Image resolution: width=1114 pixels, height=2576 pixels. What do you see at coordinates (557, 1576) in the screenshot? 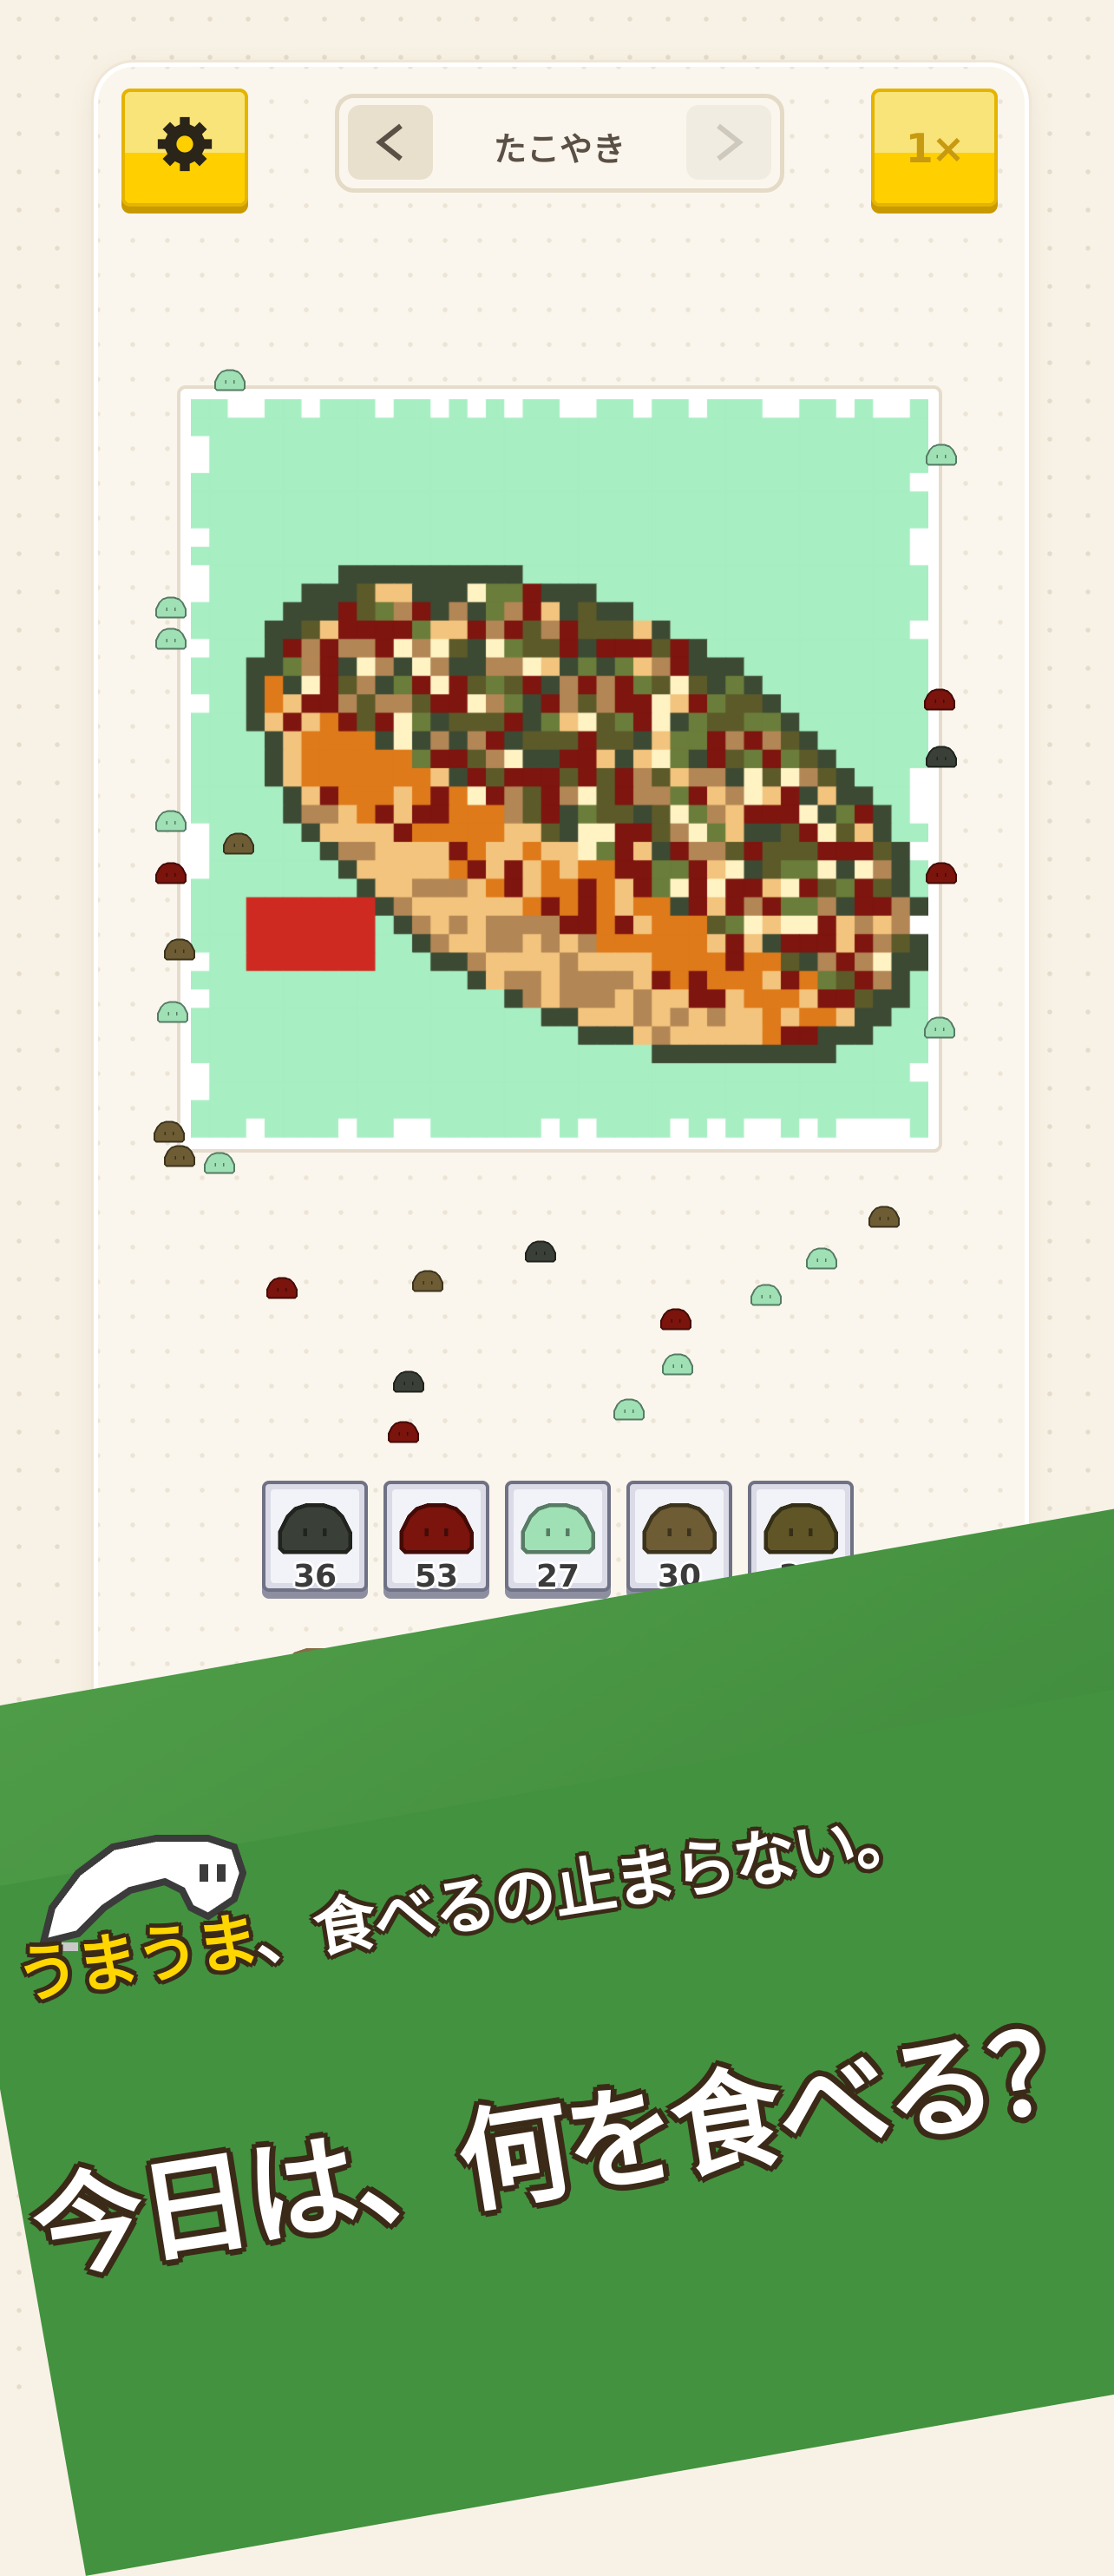
I see `chip-count: 27` at bounding box center [557, 1576].